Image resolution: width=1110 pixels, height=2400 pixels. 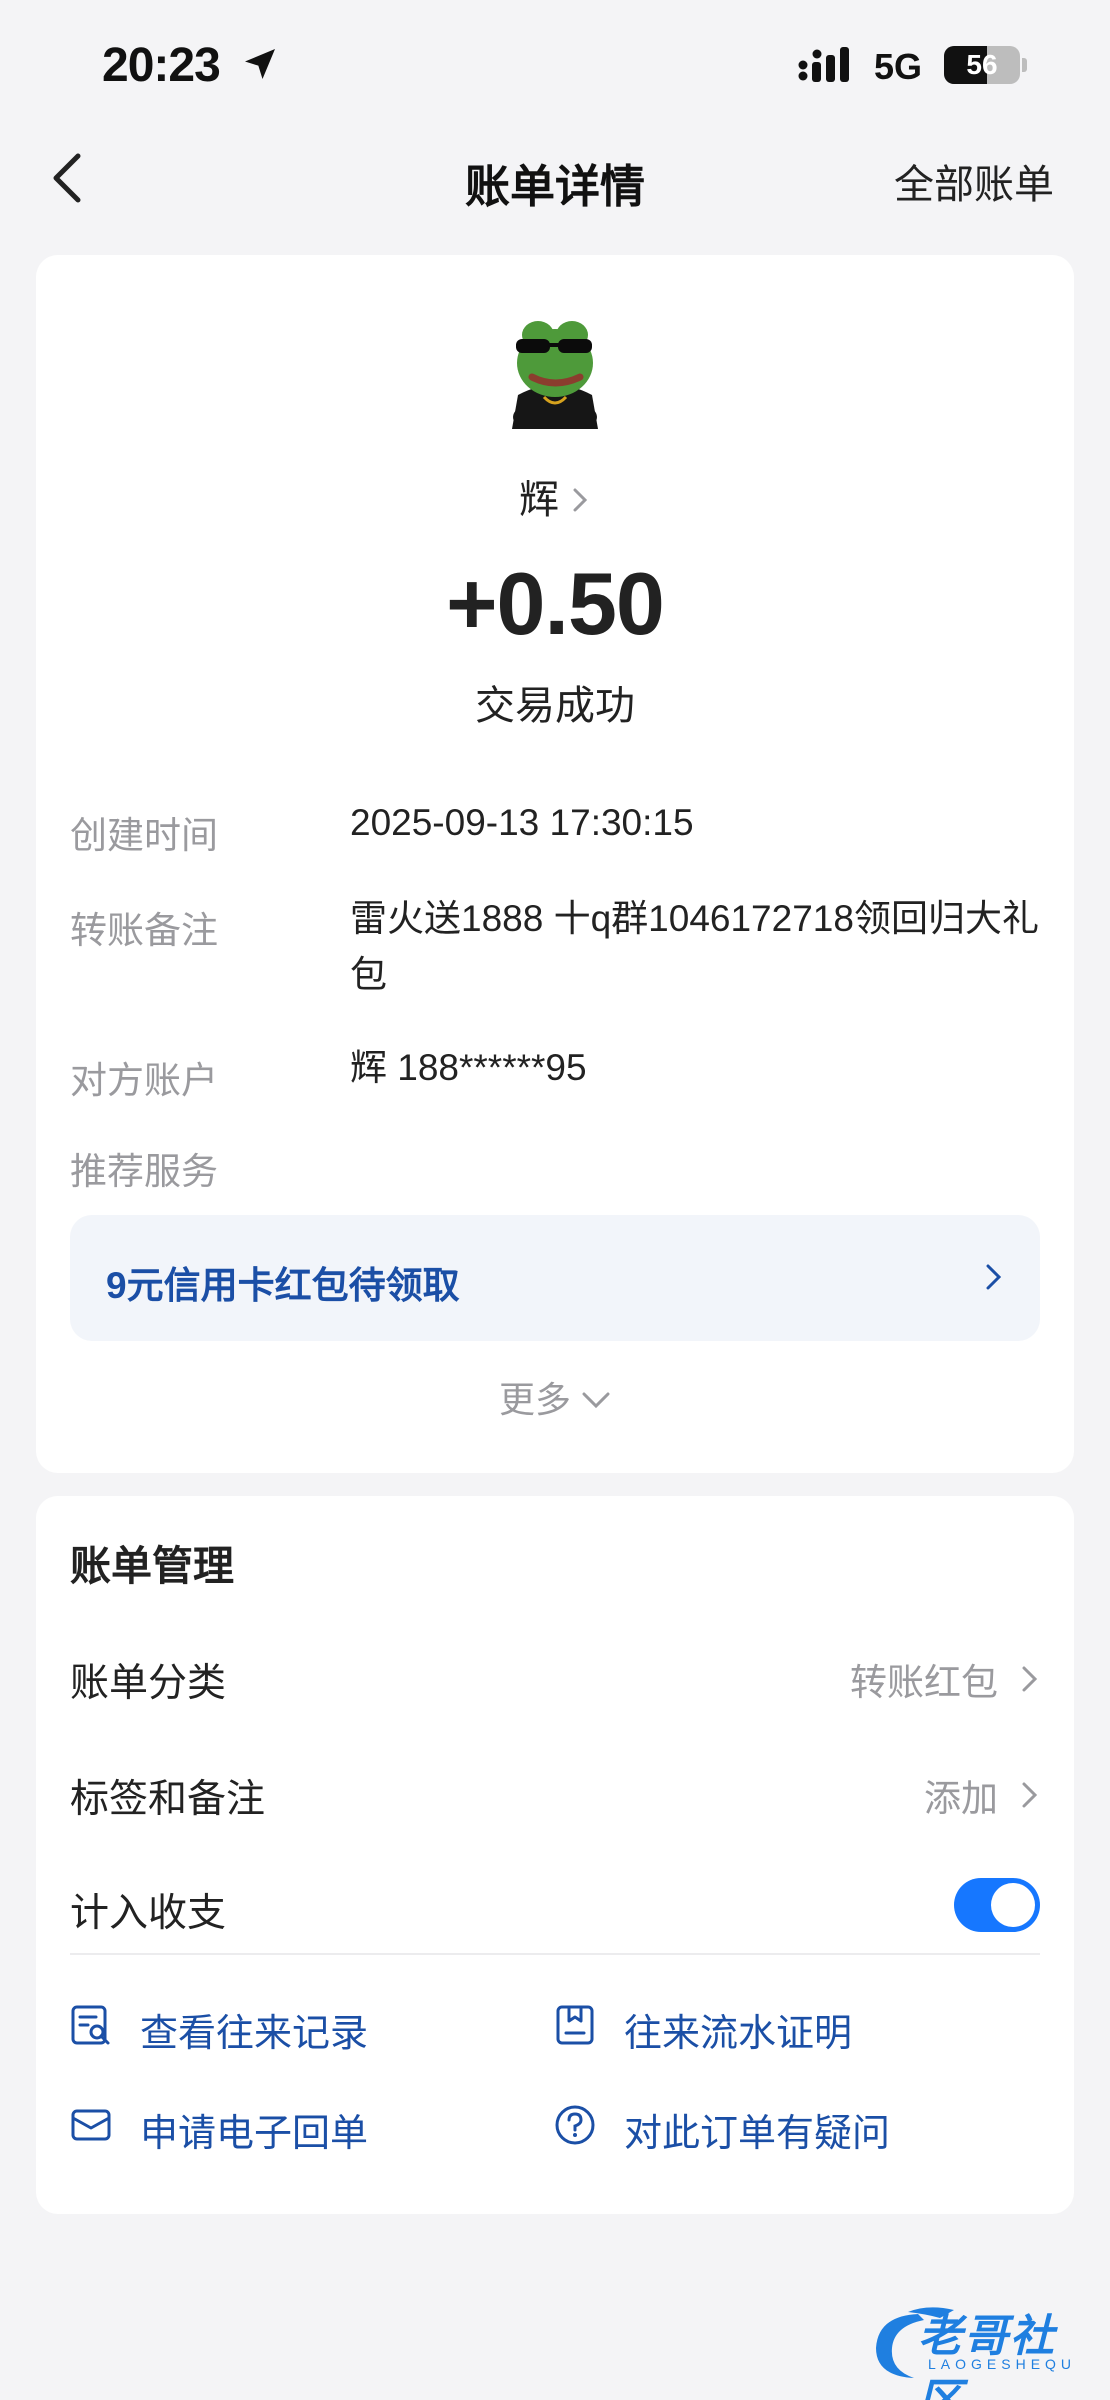 What do you see at coordinates (555, 65) in the screenshot?
I see `status-bar: 20:23 5G 56` at bounding box center [555, 65].